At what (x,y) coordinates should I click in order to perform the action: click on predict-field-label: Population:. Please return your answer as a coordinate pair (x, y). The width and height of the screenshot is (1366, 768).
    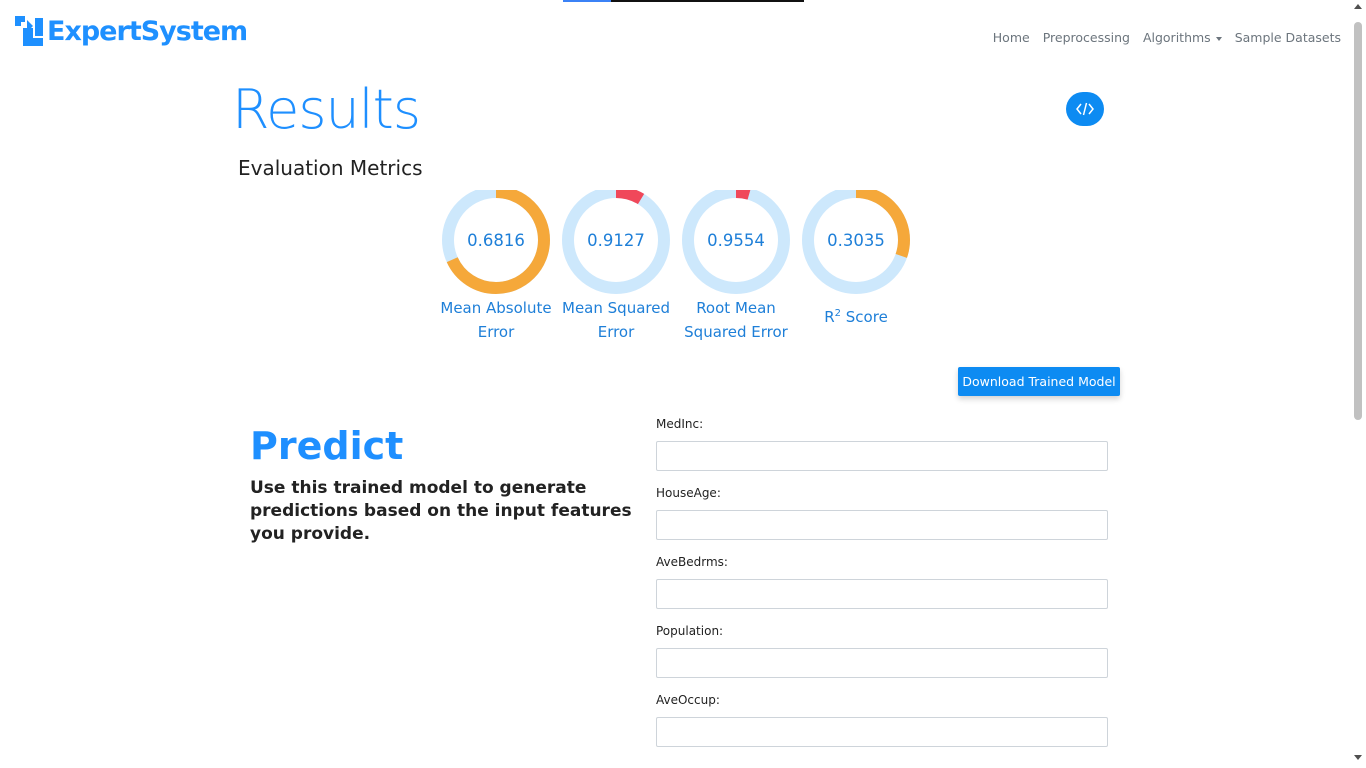
    Looking at the image, I should click on (690, 631).